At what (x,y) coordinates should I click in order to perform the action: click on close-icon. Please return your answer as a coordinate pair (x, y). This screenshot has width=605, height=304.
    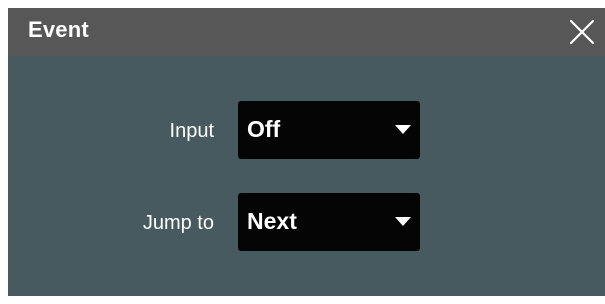
    Looking at the image, I should click on (582, 32).